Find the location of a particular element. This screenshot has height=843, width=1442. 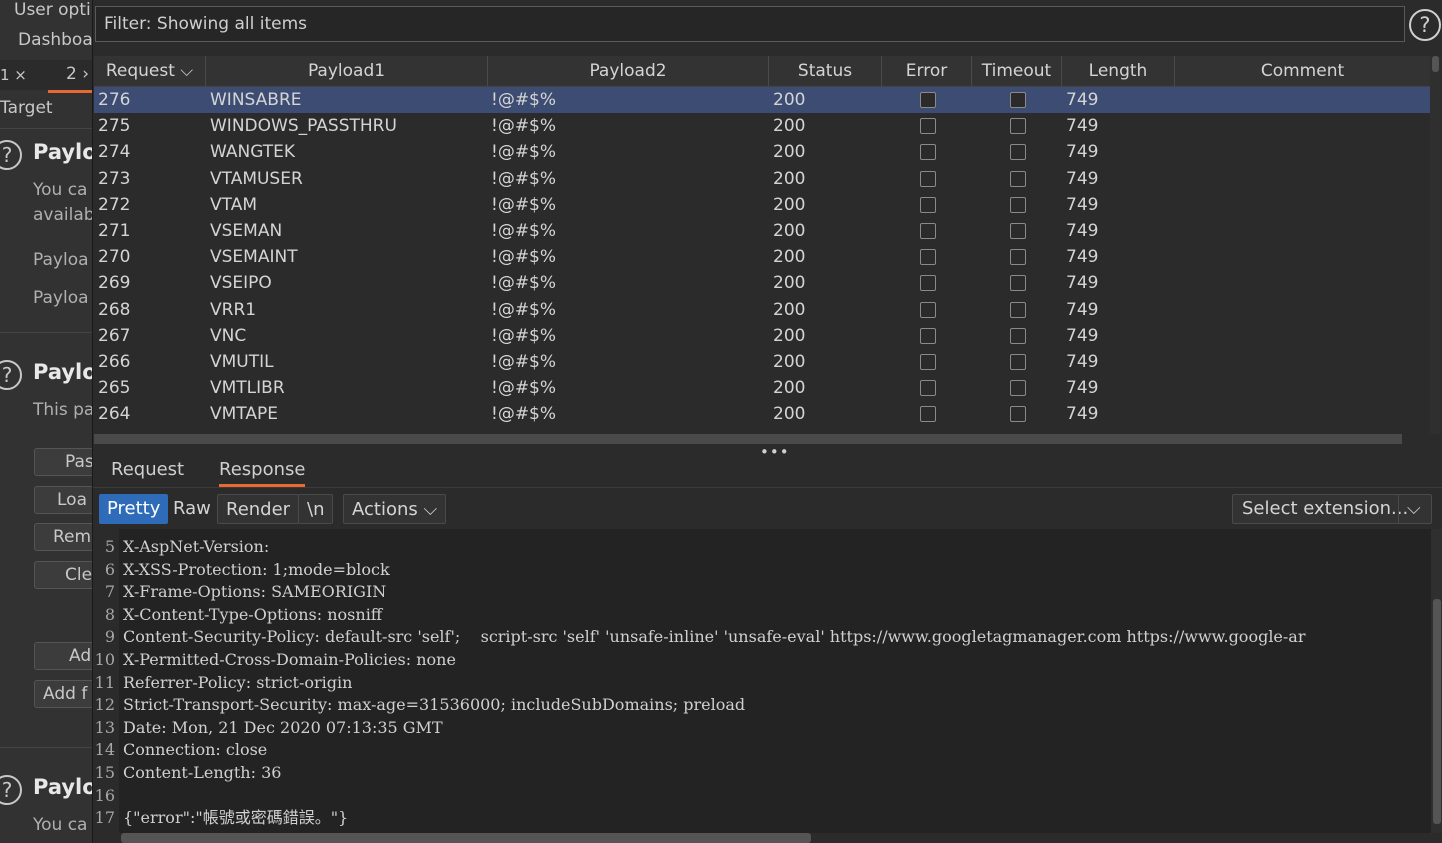

filter-bar: Filter: Showing all items is located at coordinates (750, 24).